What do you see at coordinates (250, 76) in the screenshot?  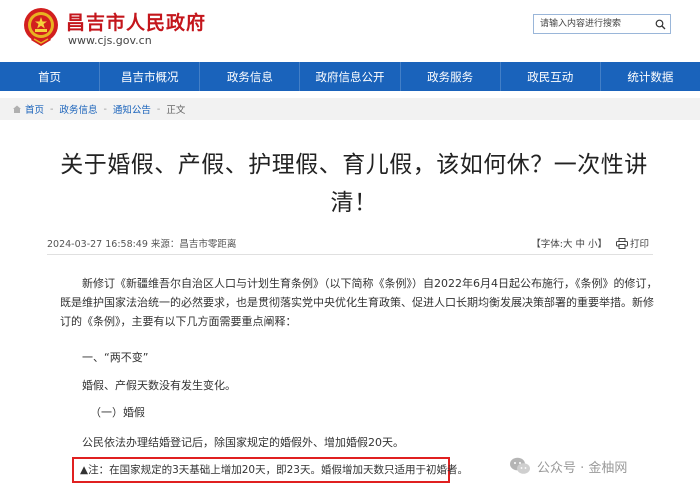 I see `nav-item-gov-info: 政务信息` at bounding box center [250, 76].